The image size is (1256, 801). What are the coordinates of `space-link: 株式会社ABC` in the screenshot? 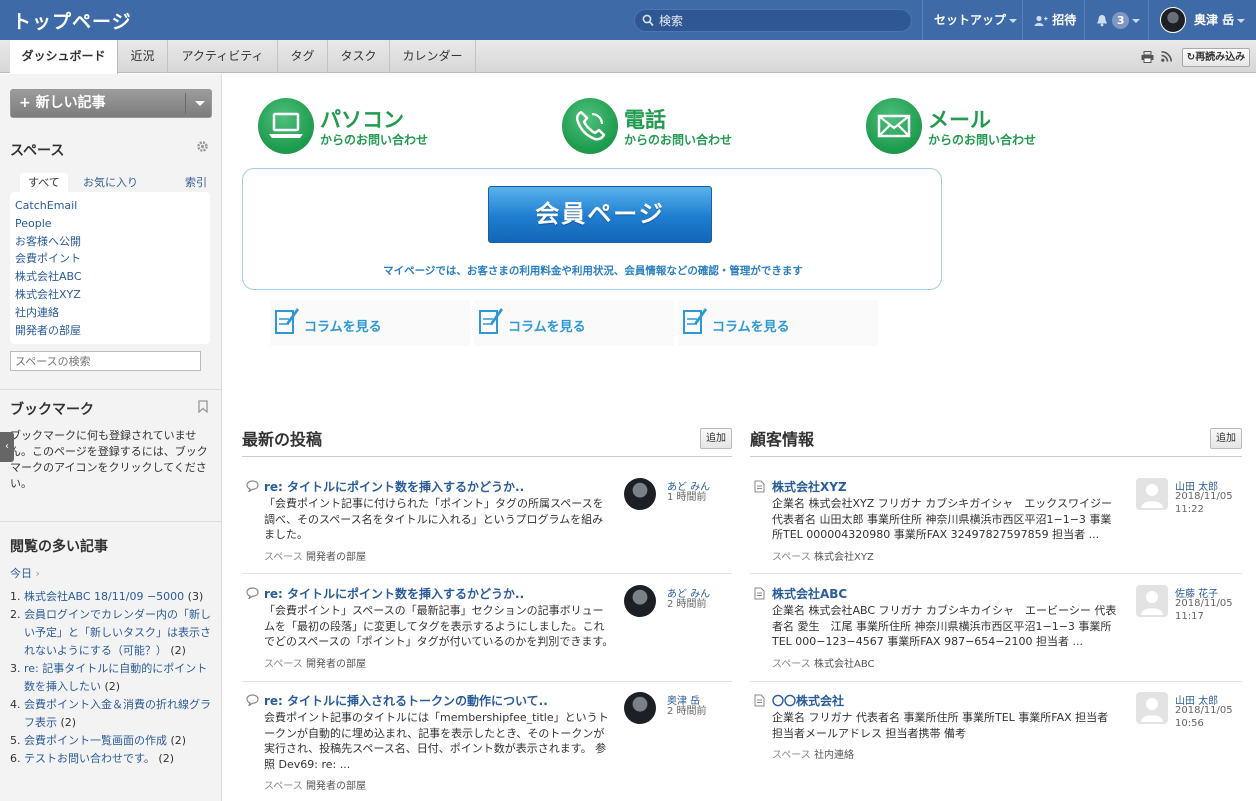 It's located at (110, 277).